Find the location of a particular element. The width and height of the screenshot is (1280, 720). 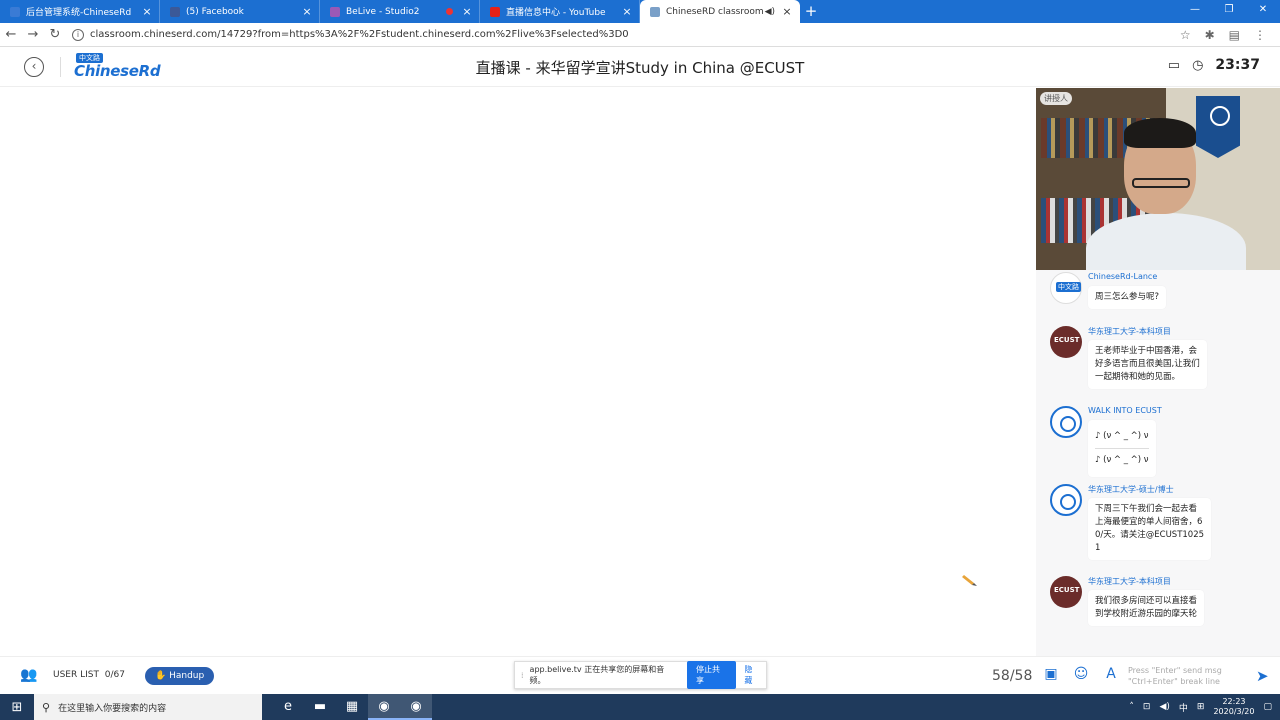

user-count: 0/67 is located at coordinates (114, 675).